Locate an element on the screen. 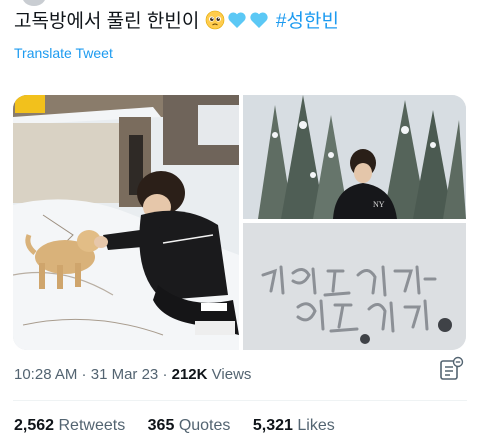  tweet-body: 고독방에서 풀린 한빈이 is located at coordinates (107, 21).